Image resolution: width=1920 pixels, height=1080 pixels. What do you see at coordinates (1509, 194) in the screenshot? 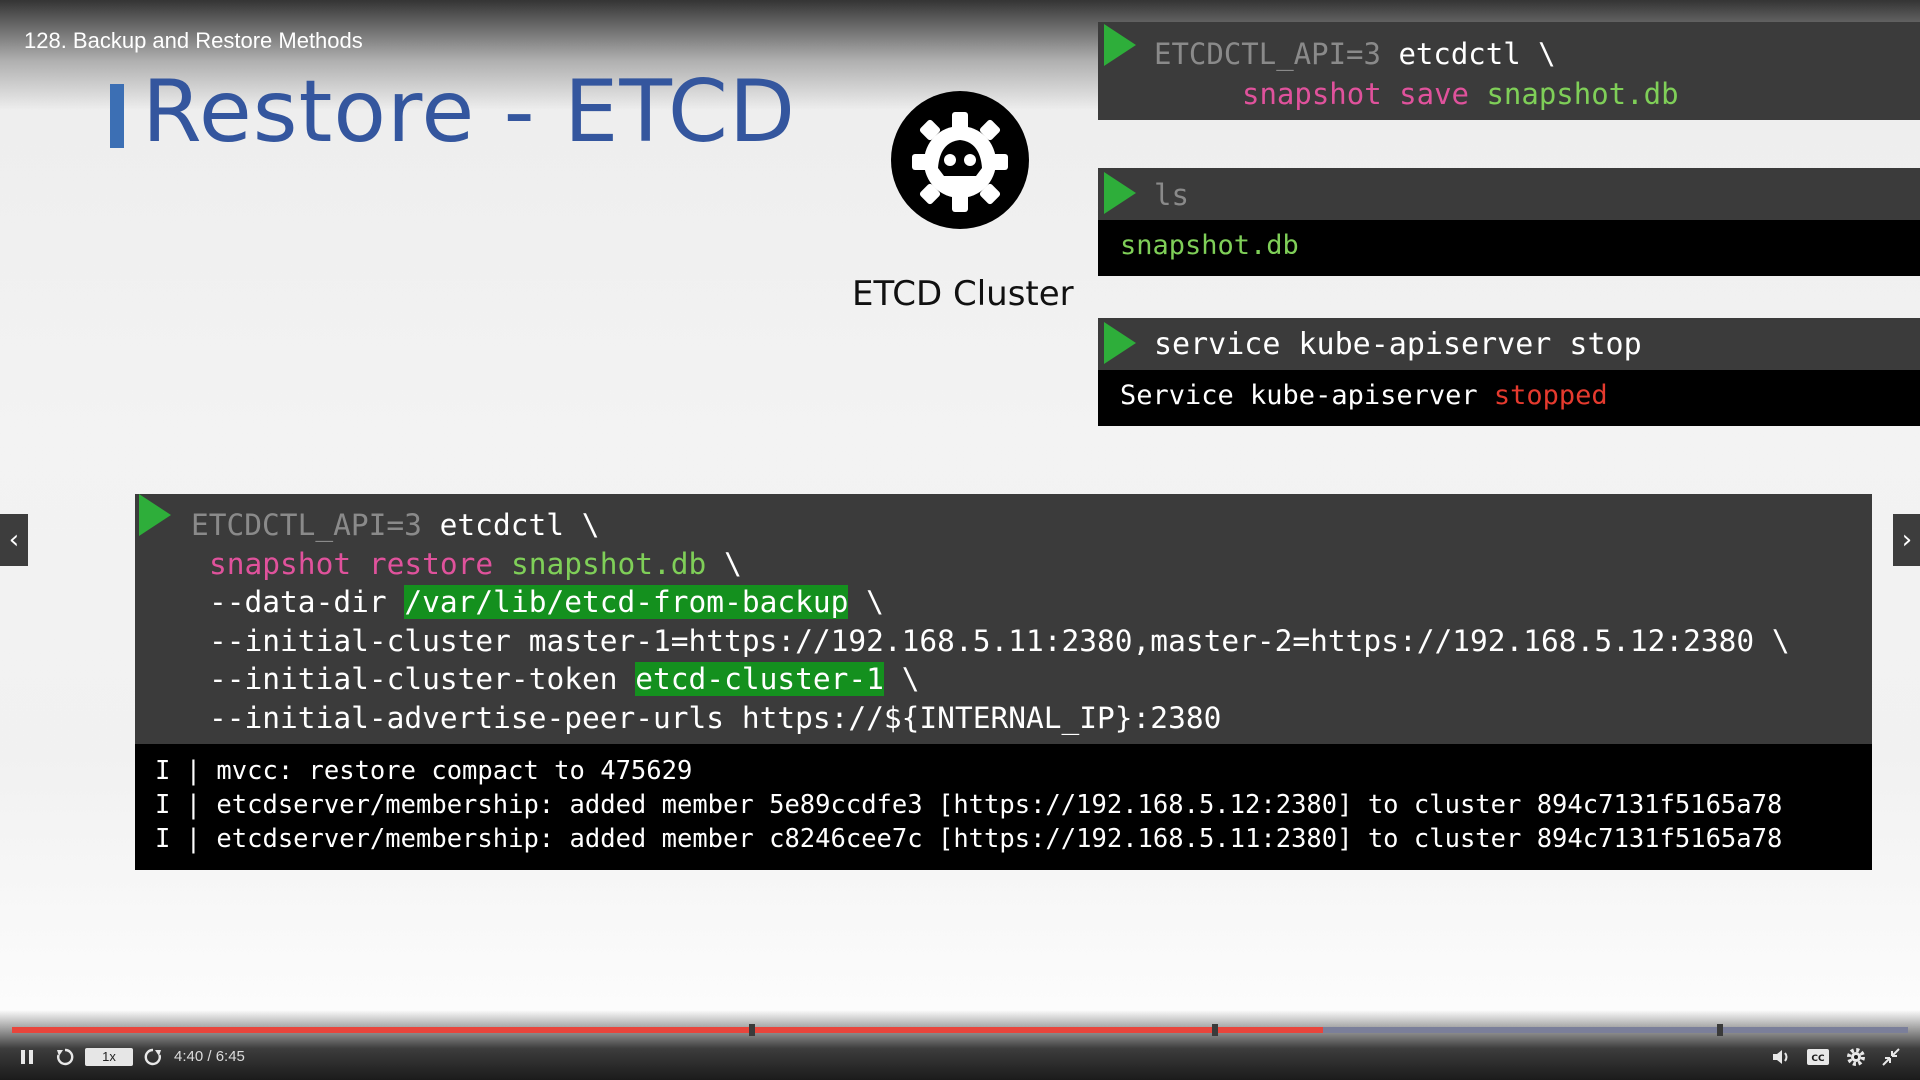
I see `terminal-command-block: ls` at bounding box center [1509, 194].